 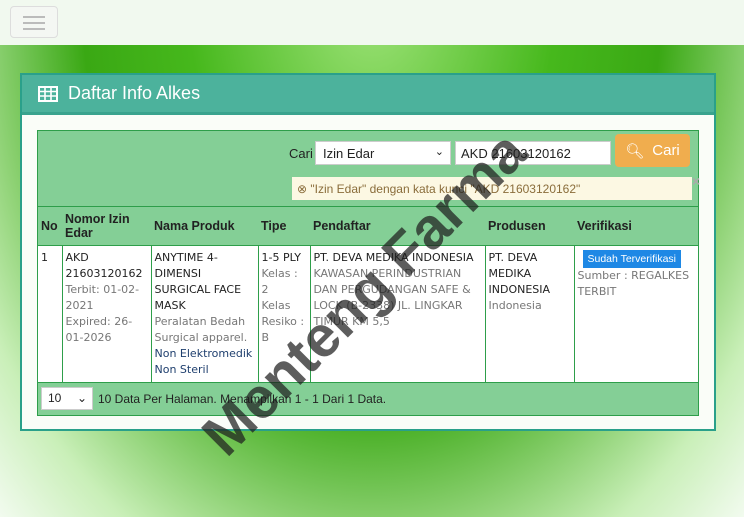 What do you see at coordinates (48, 93) in the screenshot?
I see `table-icon` at bounding box center [48, 93].